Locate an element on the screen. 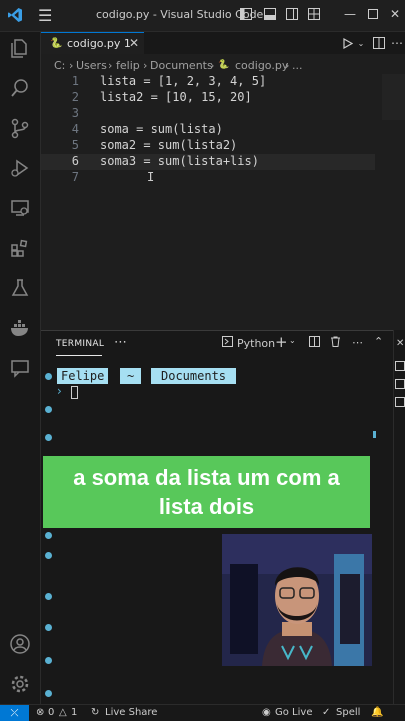 This screenshot has width=405, height=721. terminal-cursor is located at coordinates (74, 392).